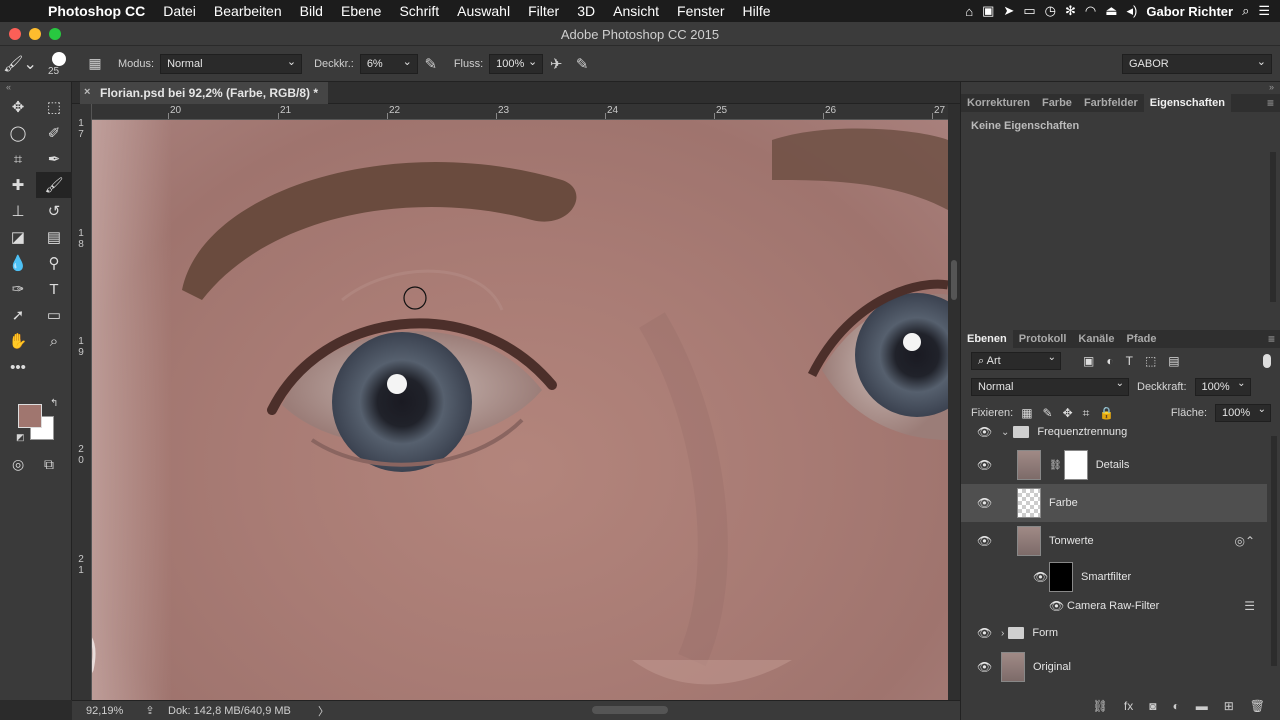  What do you see at coordinates (54, 403) in the screenshot?
I see `swap-colors-icon: ↰` at bounding box center [54, 403].